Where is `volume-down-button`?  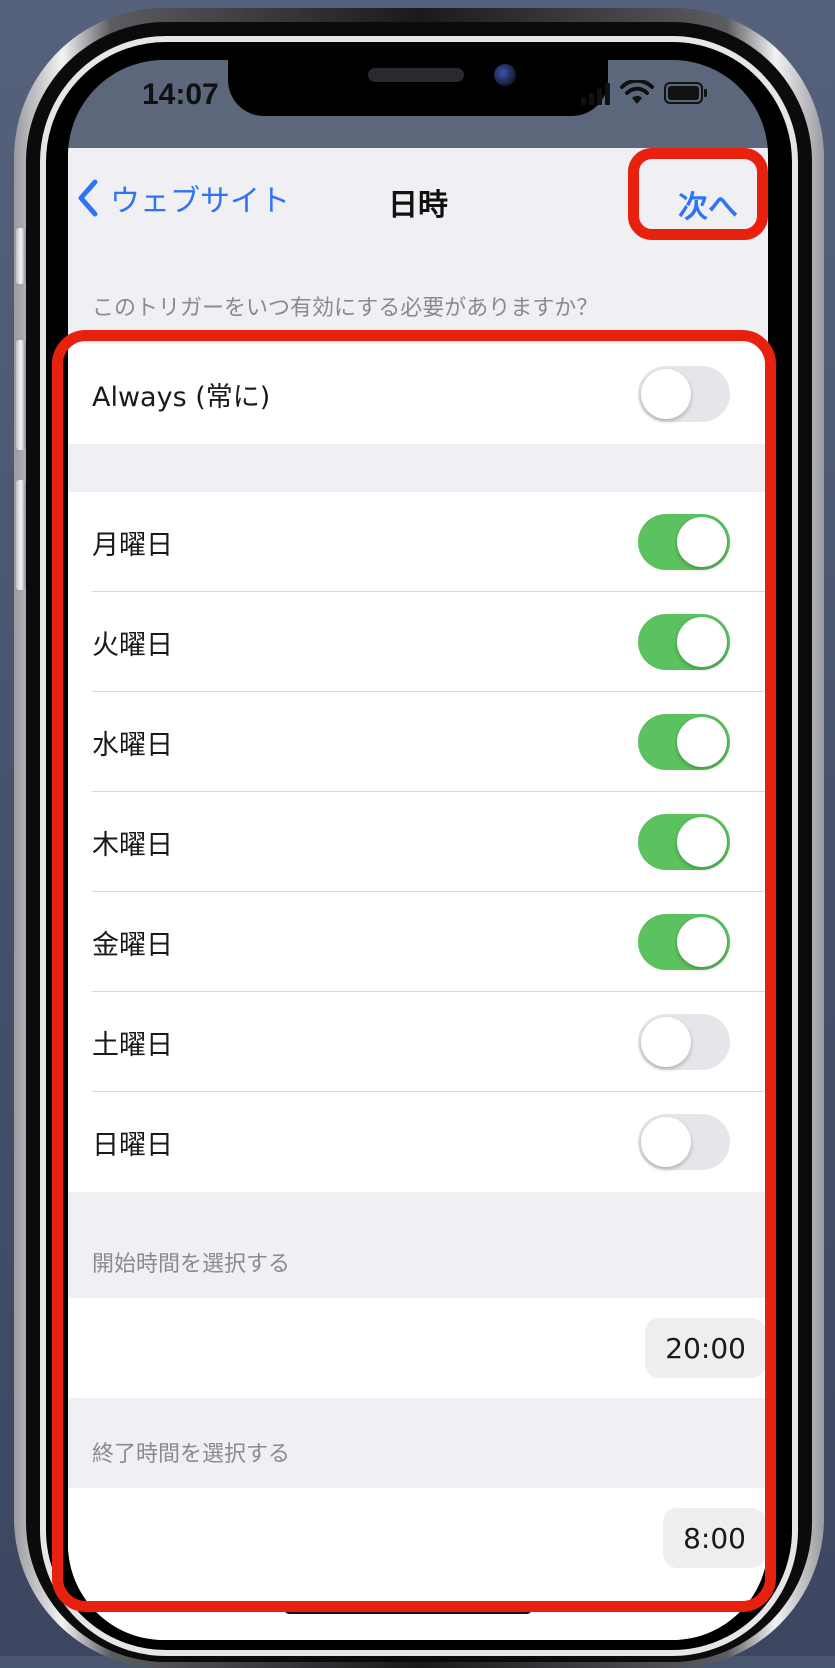 volume-down-button is located at coordinates (21, 535).